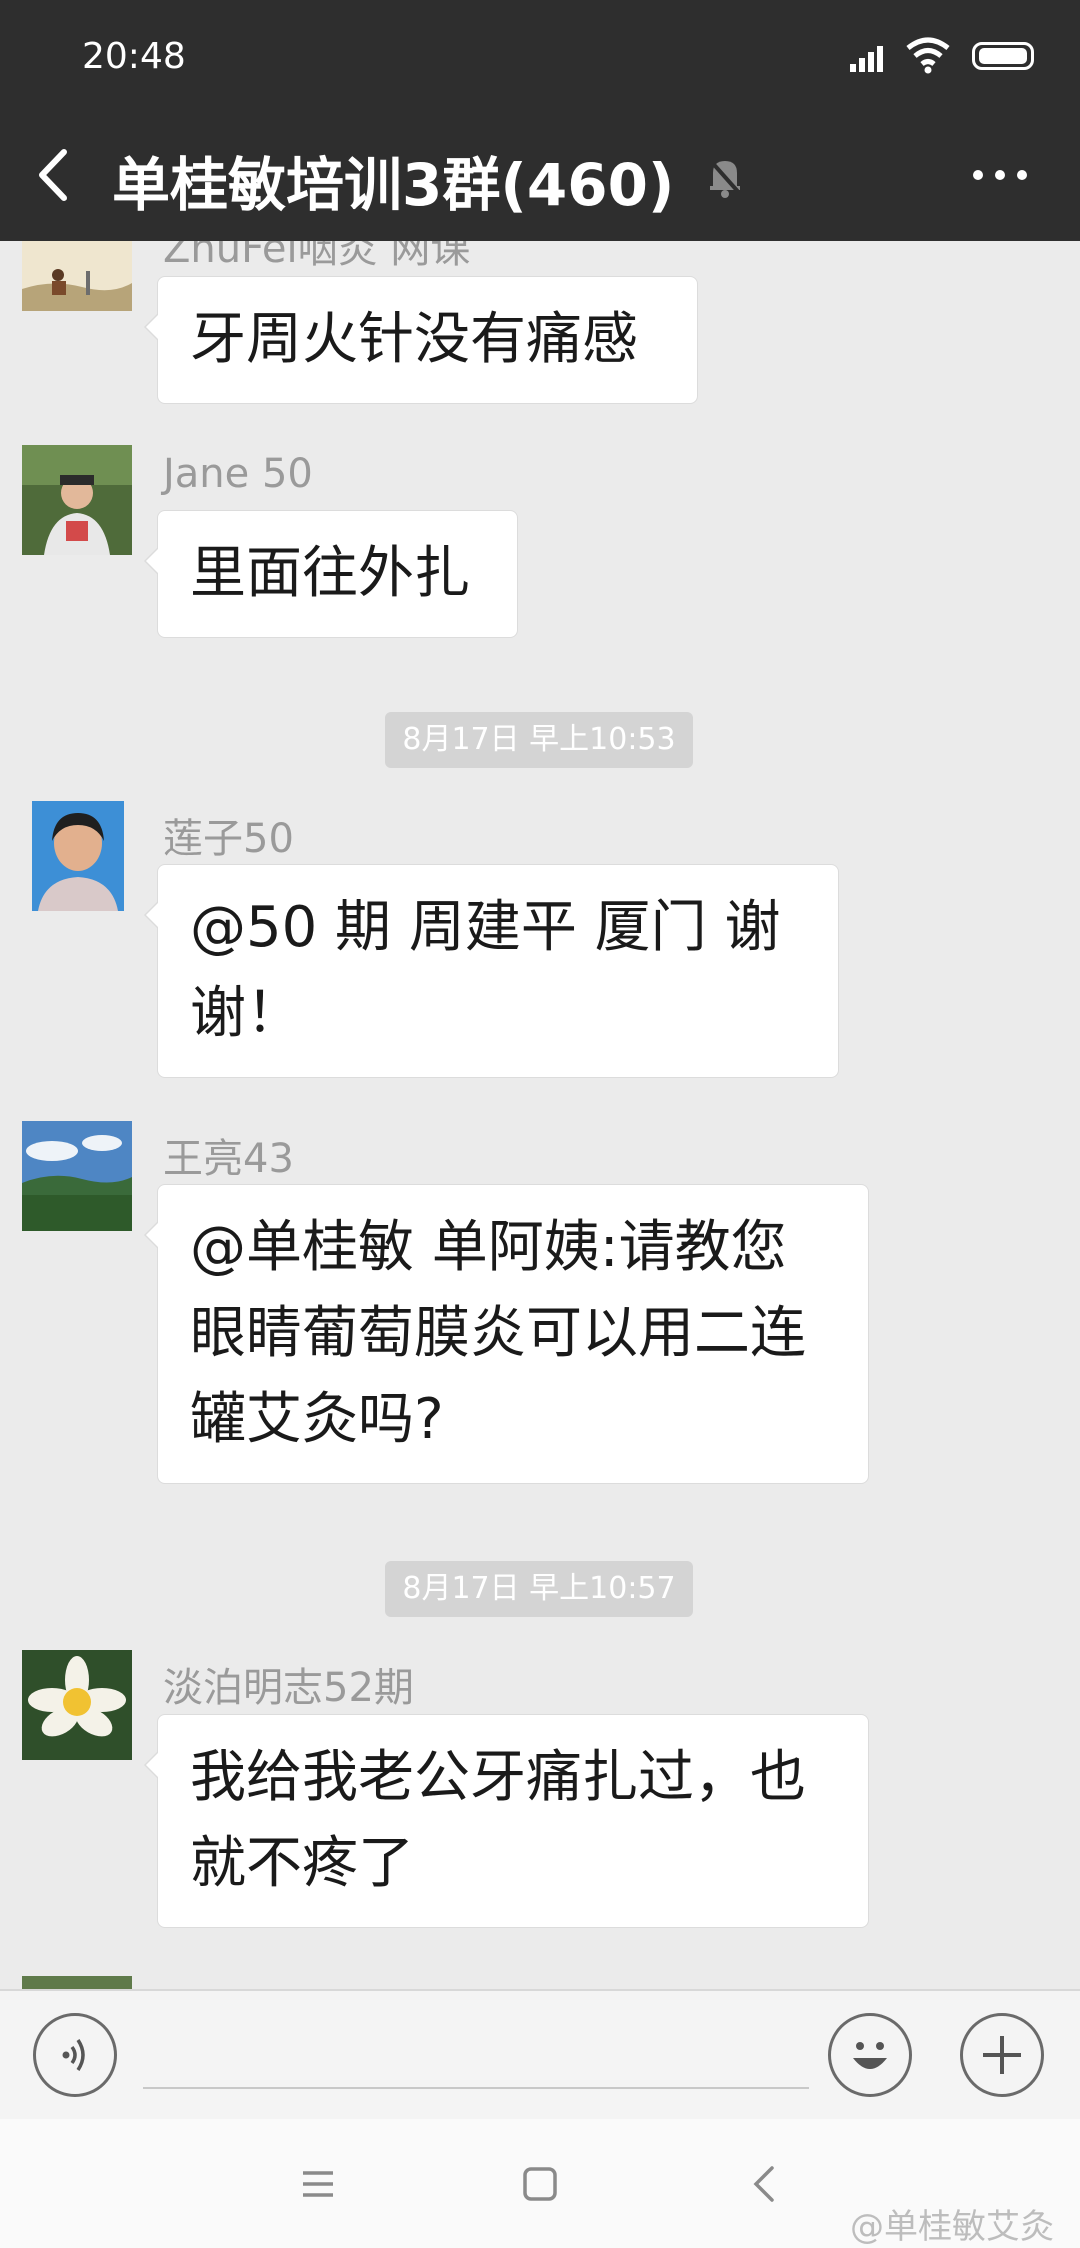  What do you see at coordinates (952, 2227) in the screenshot?
I see `watermark: @单桂敏艾灸` at bounding box center [952, 2227].